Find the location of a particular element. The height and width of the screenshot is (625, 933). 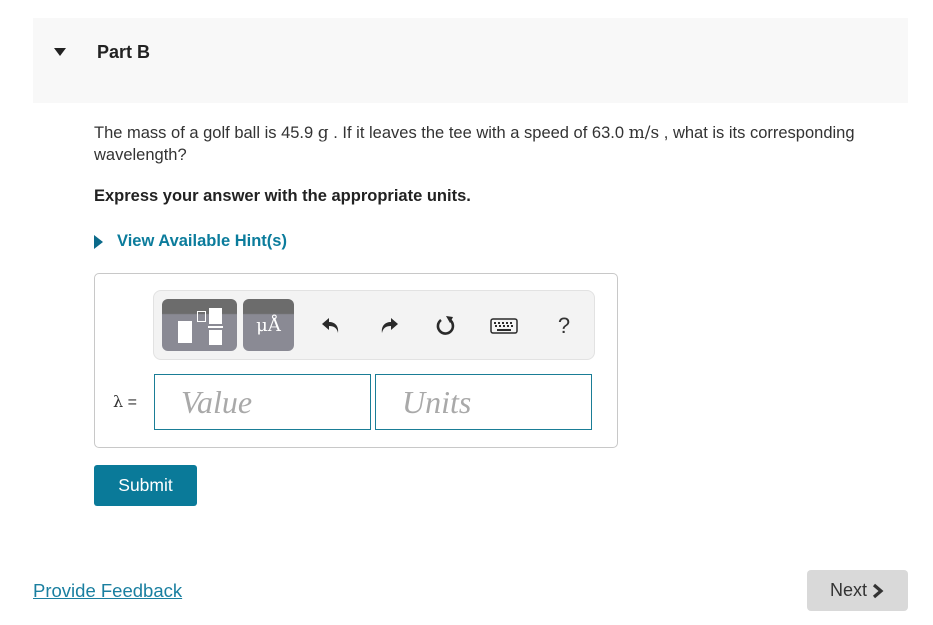

templates-button is located at coordinates (199, 325).